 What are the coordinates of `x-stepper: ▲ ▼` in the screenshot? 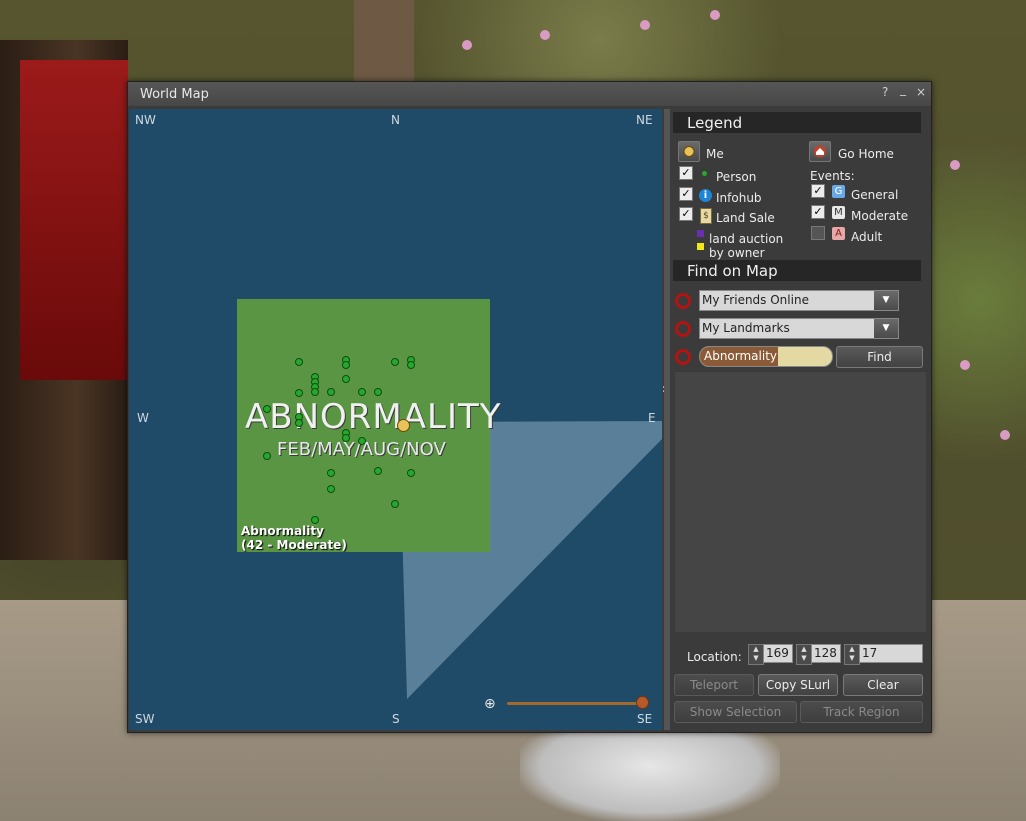 It's located at (756, 654).